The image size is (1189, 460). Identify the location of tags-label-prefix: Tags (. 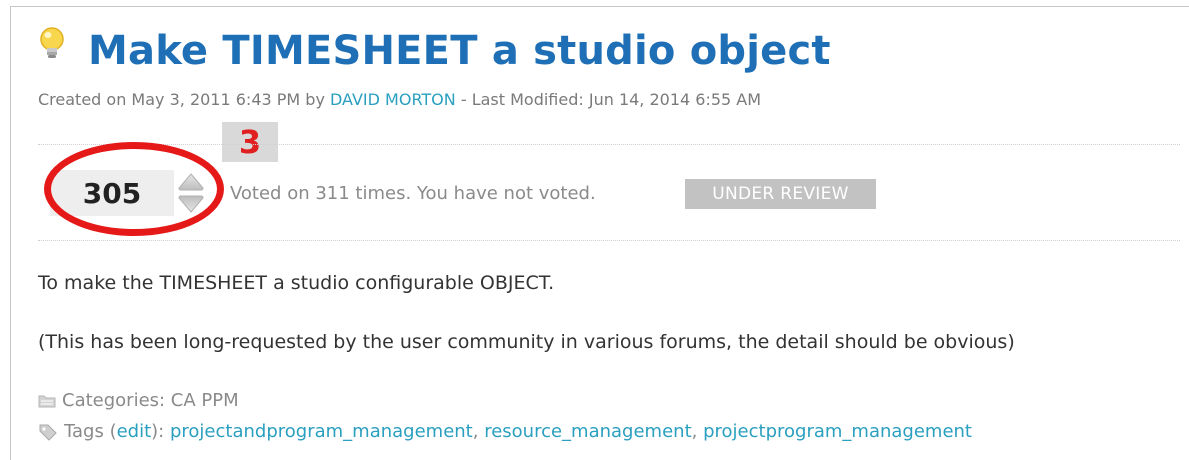
(90, 431).